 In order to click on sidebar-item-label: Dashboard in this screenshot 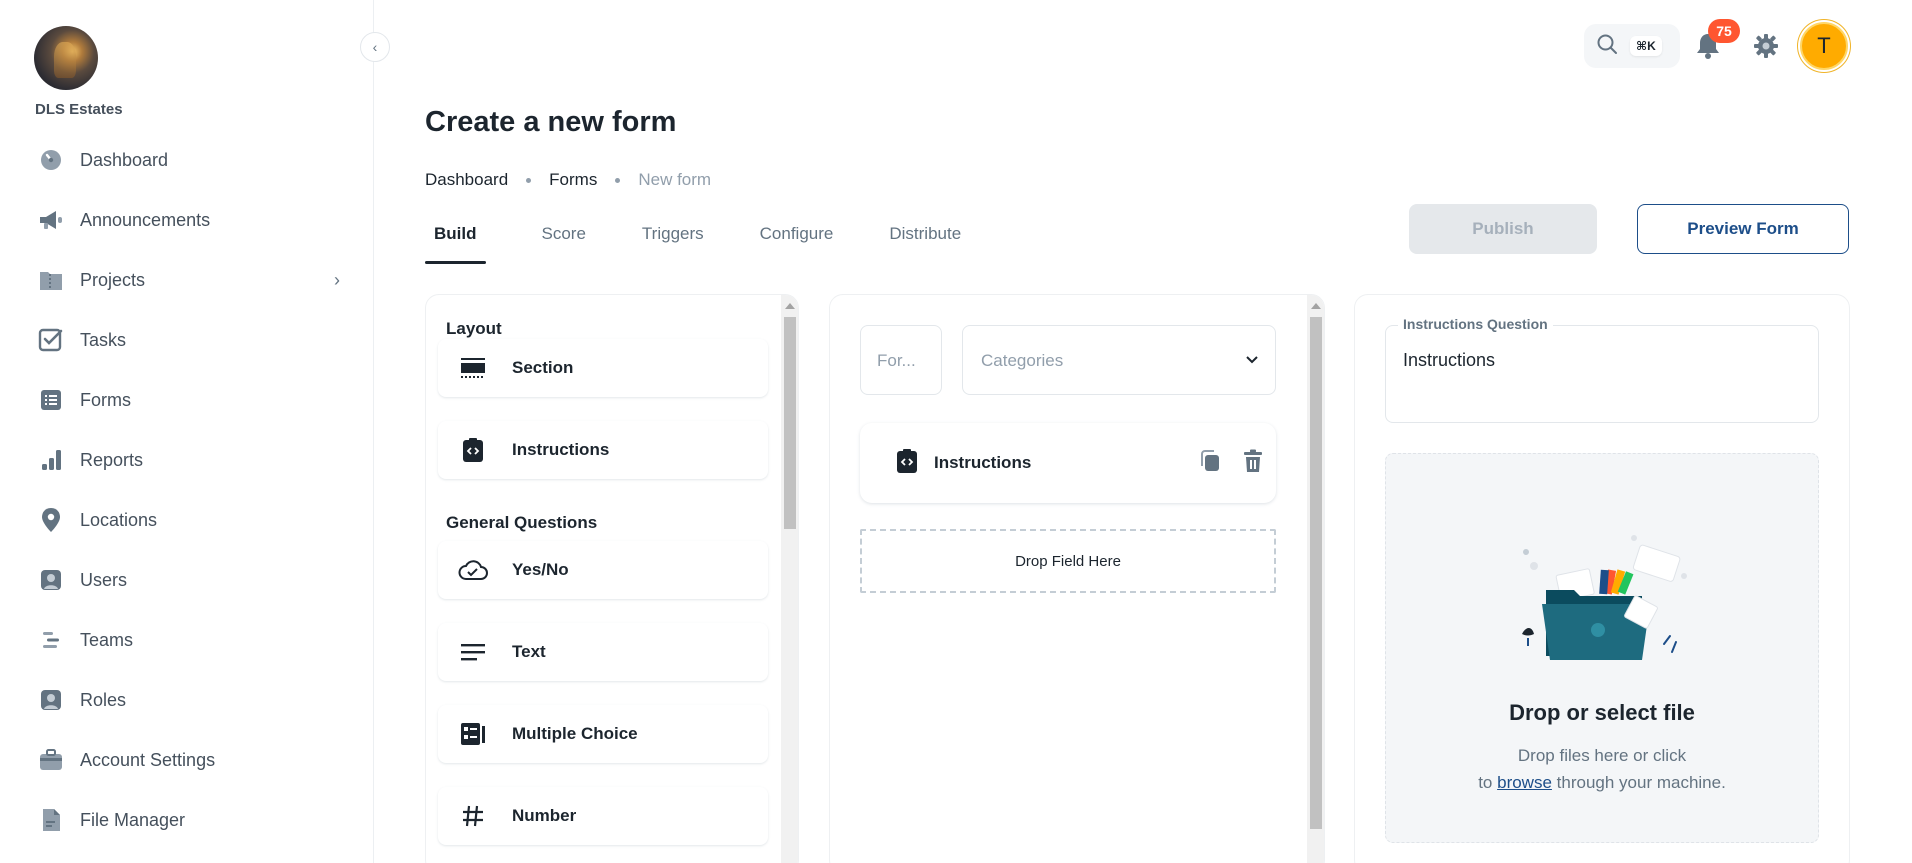, I will do `click(124, 159)`.